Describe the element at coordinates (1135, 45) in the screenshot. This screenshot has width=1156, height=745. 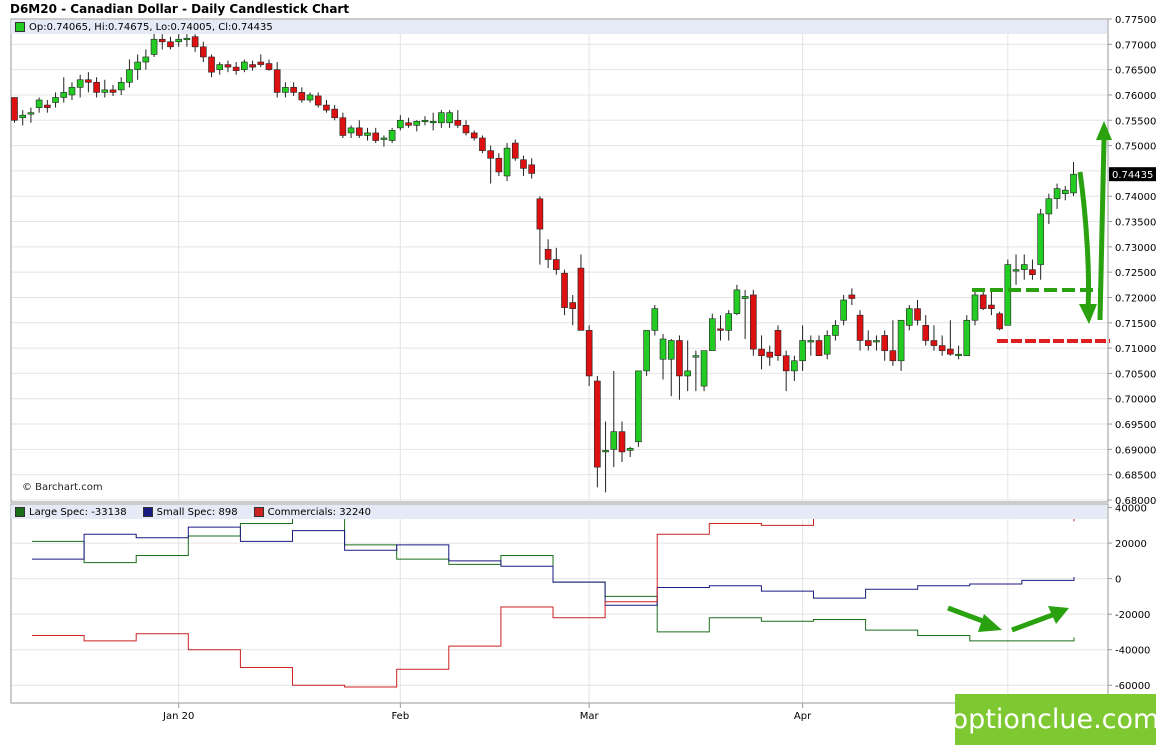
I see `price-tick-label: 0.77000` at that location.